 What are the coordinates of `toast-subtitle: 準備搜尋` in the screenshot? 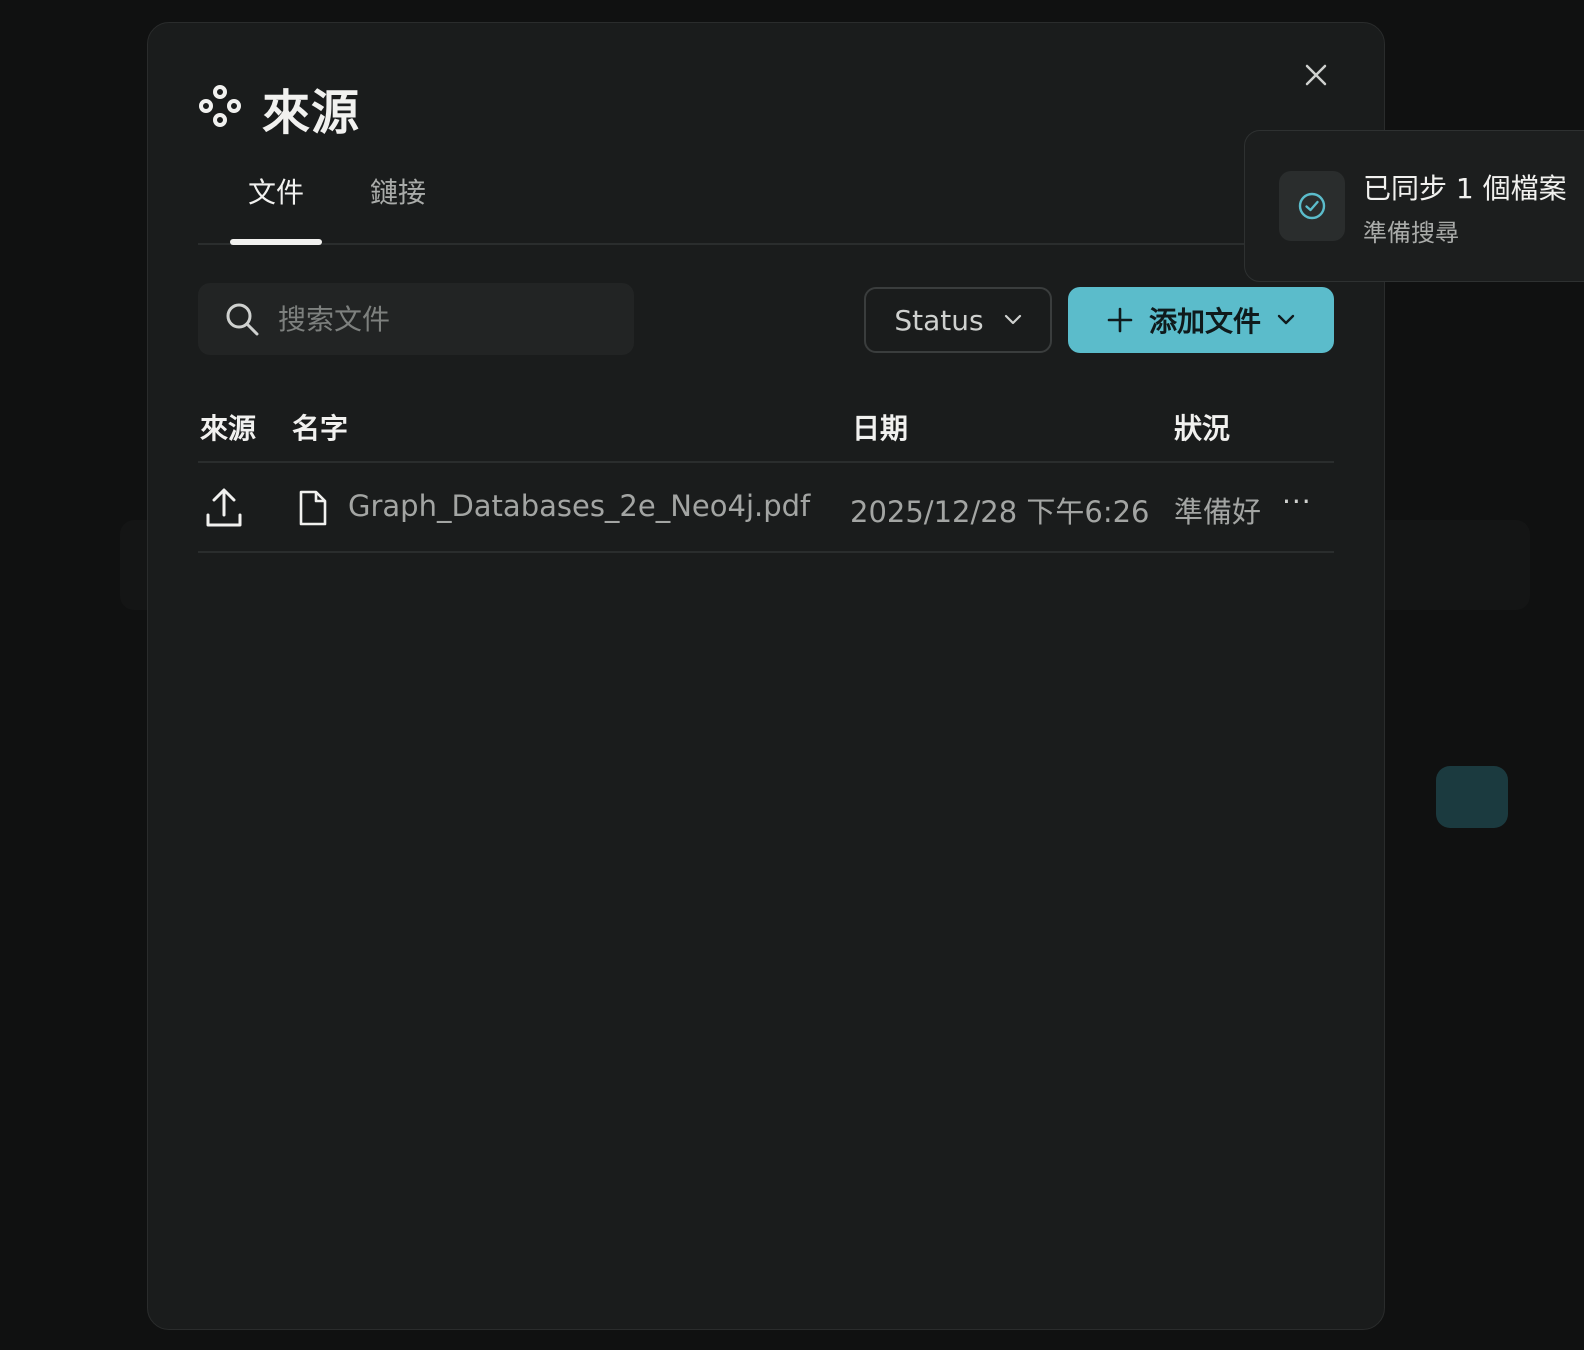 It's located at (1411, 233).